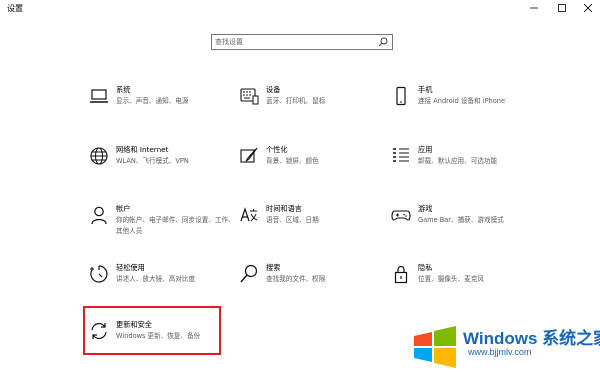  Describe the element at coordinates (292, 220) in the screenshot. I see `category-description: 语音、区域、日期` at that location.